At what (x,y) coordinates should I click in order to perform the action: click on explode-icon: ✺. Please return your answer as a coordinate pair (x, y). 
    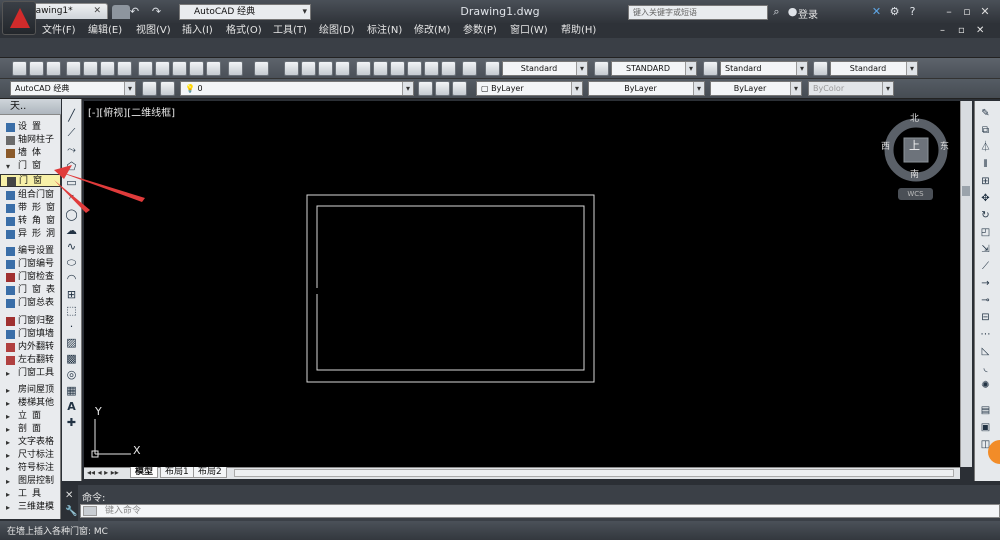
    Looking at the image, I should click on (985, 385).